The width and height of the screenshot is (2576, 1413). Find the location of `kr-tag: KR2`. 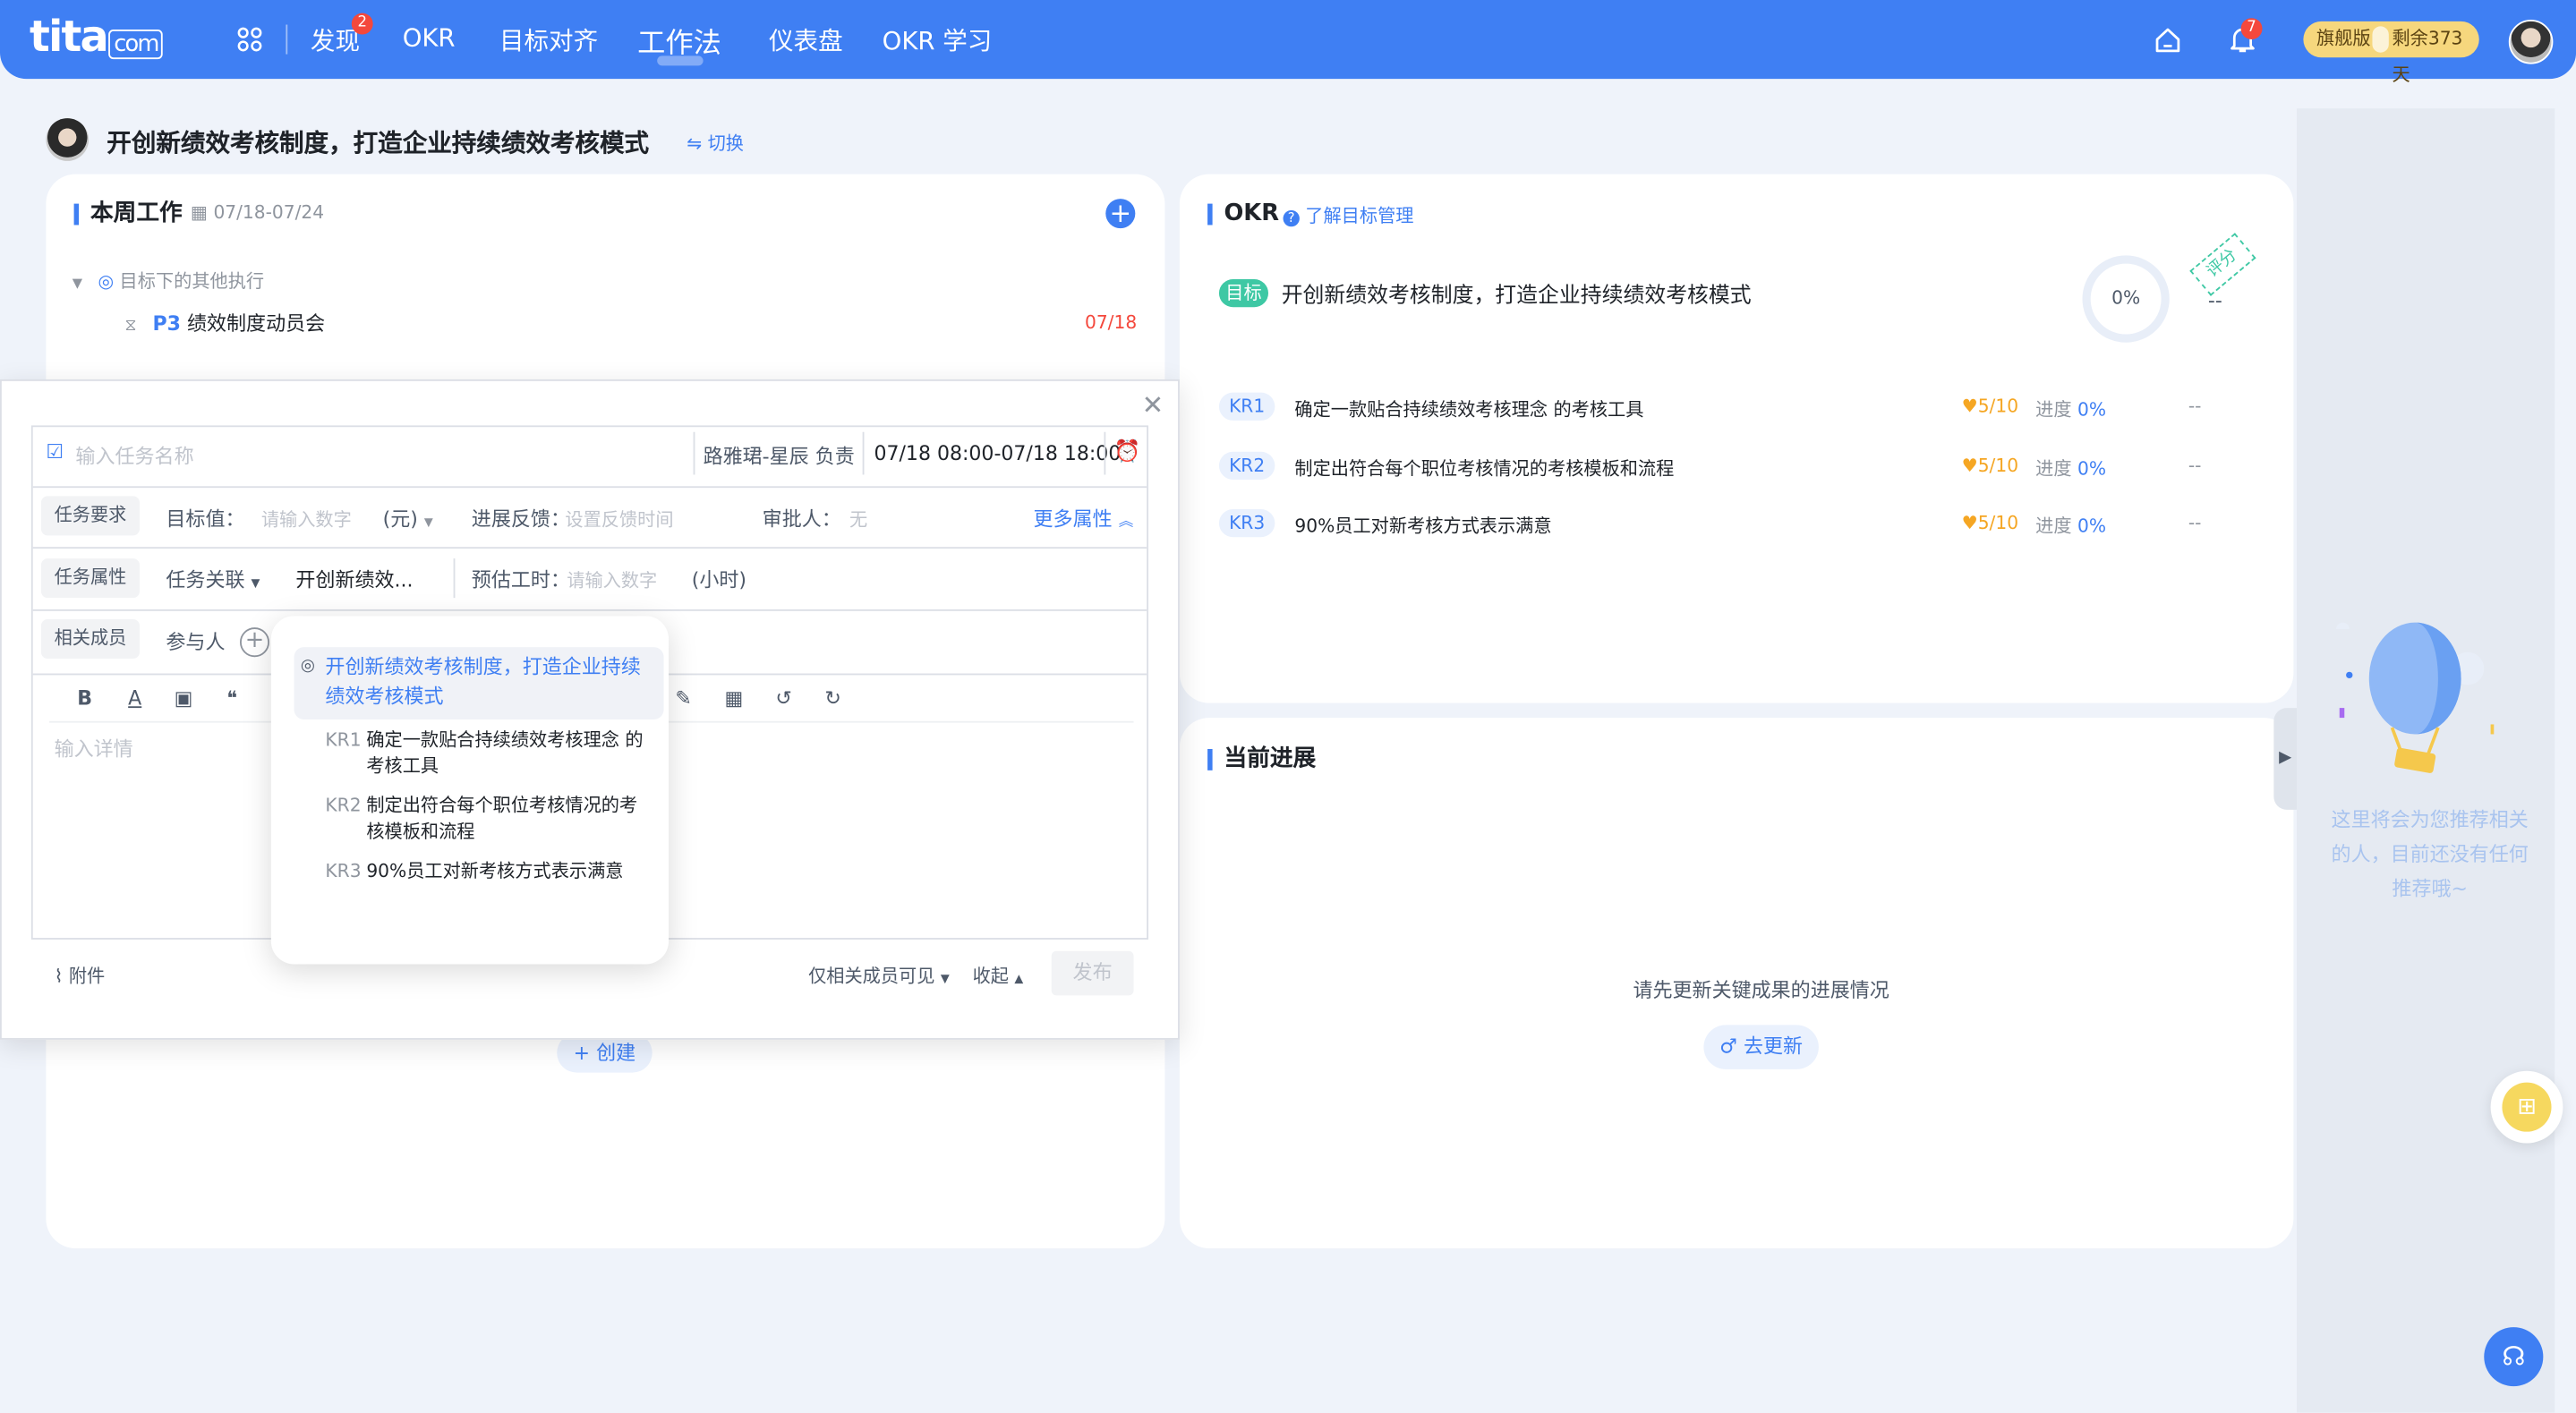

kr-tag: KR2 is located at coordinates (1246, 465).